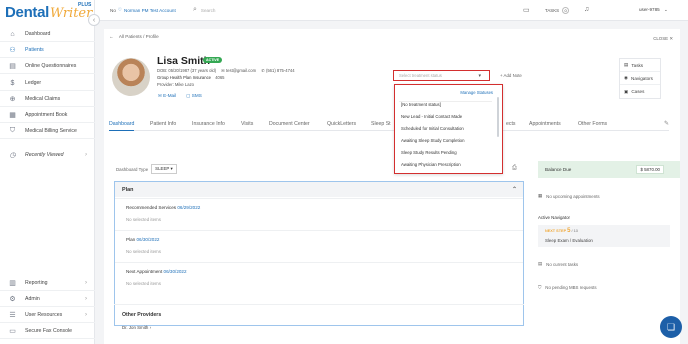 This screenshot has height=344, width=688. I want to click on sidebar-item-dashboard: ⌂ Dashboard, so click(47, 34).